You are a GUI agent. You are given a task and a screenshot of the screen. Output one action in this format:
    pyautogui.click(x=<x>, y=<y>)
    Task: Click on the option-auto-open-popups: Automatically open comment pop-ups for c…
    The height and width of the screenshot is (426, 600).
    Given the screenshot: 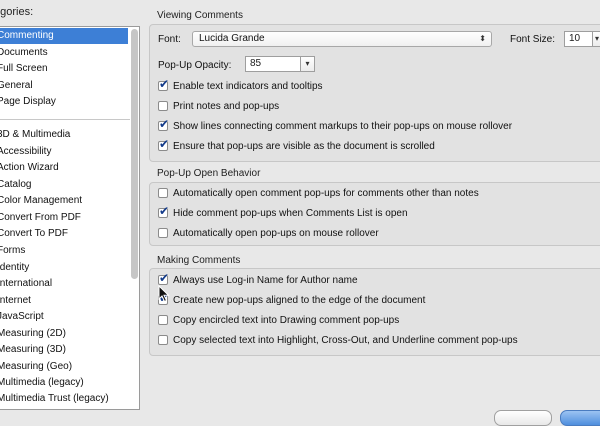 What is the action you would take?
    pyautogui.click(x=318, y=194)
    